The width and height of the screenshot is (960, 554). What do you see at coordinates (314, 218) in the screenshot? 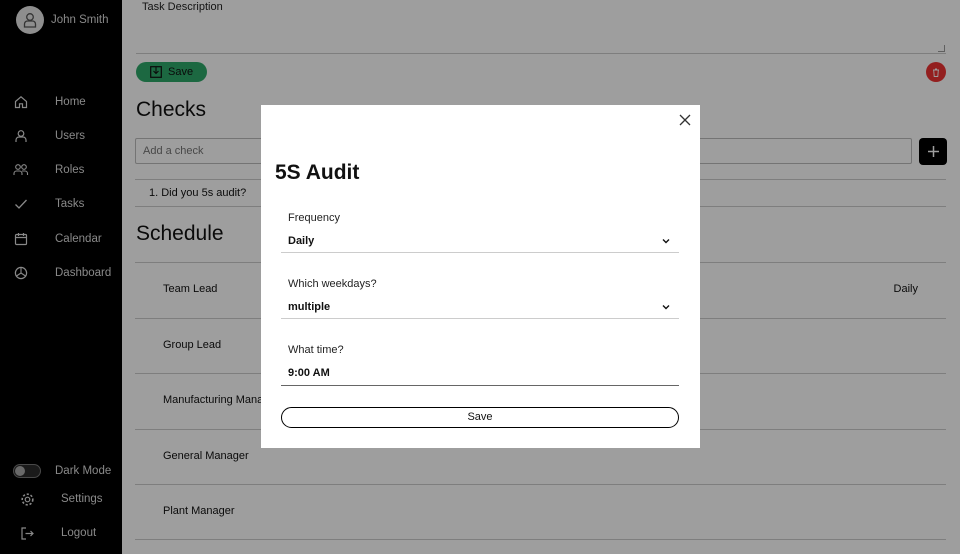
I see `frequency-label: Frequency` at bounding box center [314, 218].